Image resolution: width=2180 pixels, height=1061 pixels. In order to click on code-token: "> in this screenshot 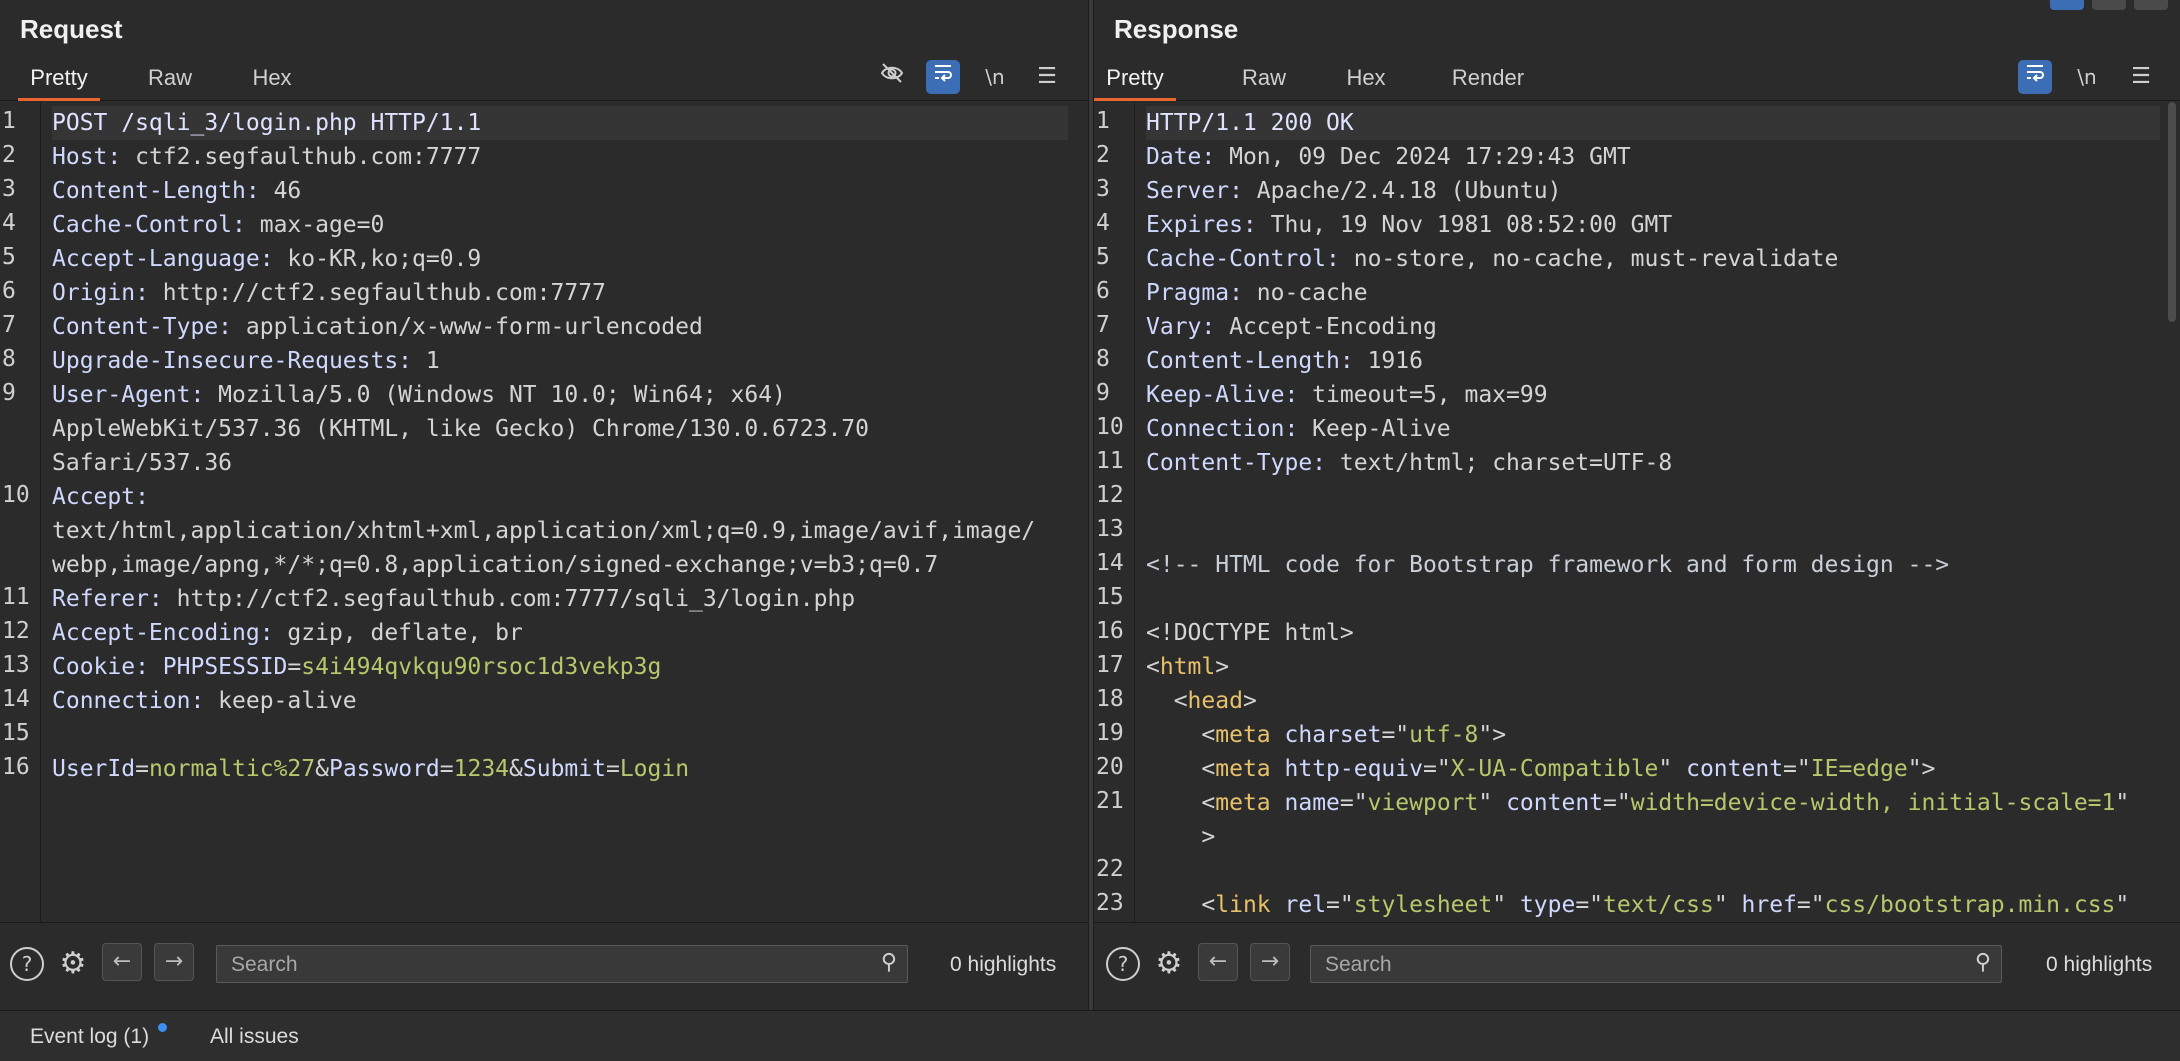, I will do `click(1921, 769)`.